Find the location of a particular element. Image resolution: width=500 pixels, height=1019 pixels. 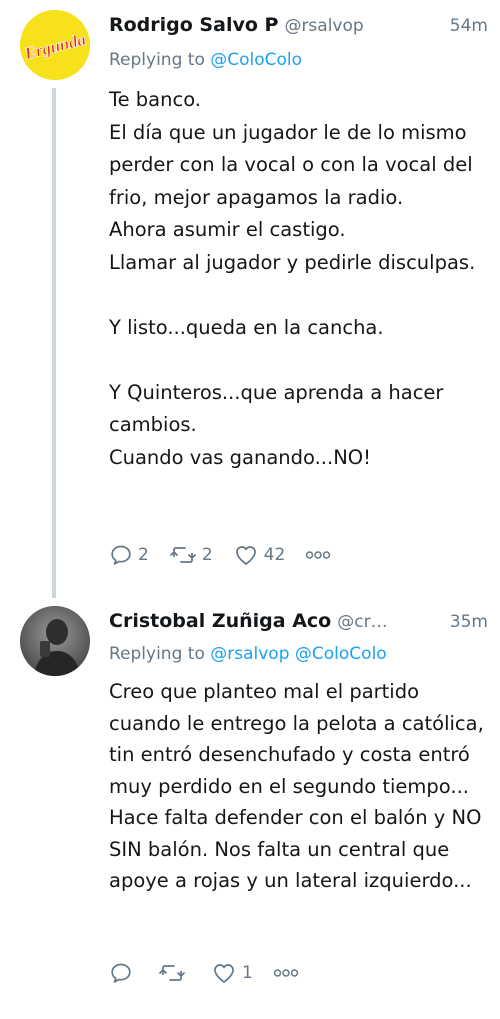

author-name: Rodrigo Salvo P is located at coordinates (193, 25).